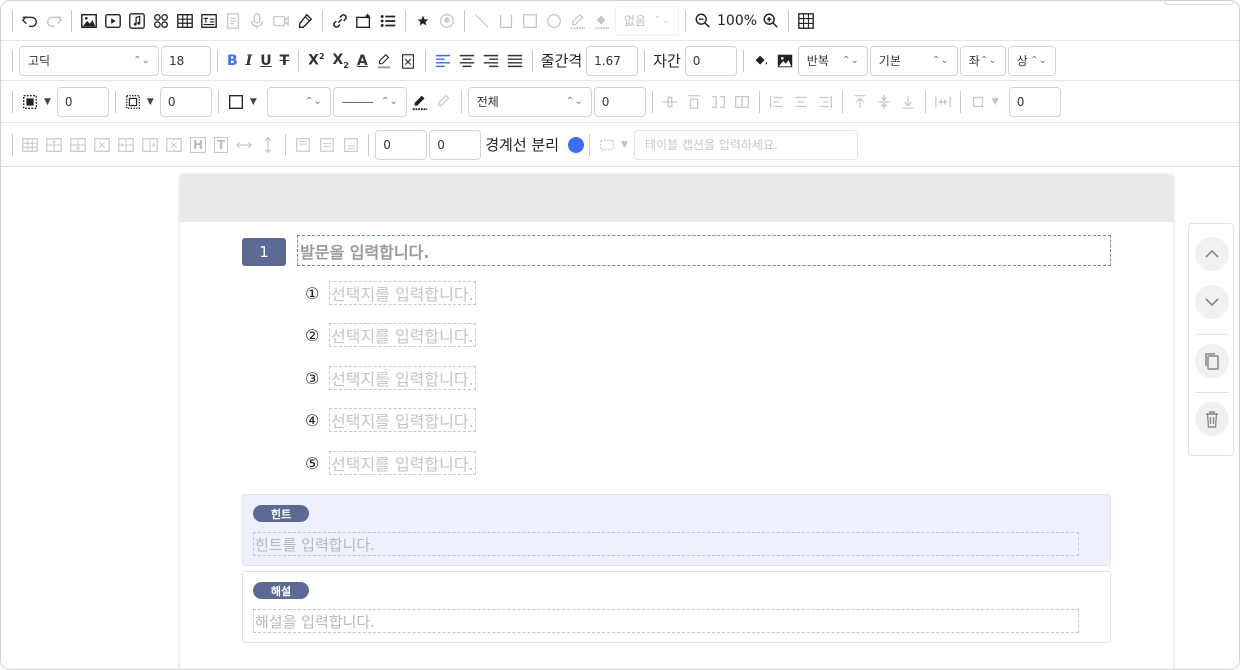 This screenshot has height=670, width=1240. I want to click on question-prompt-input: 발문을 입력합니다., so click(704, 250).